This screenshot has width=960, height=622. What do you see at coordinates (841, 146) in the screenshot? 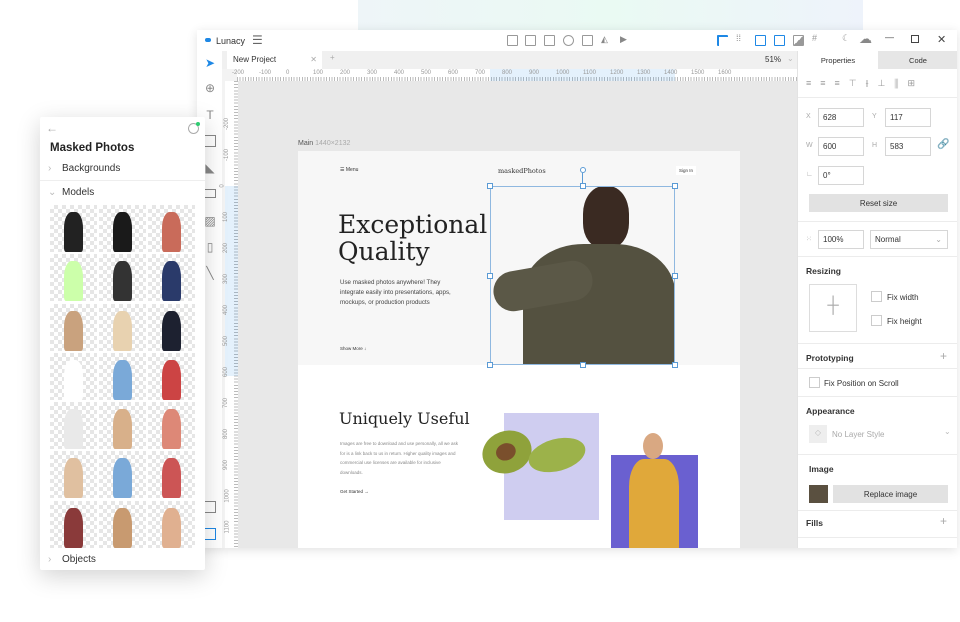
I see `width-field: 600` at bounding box center [841, 146].